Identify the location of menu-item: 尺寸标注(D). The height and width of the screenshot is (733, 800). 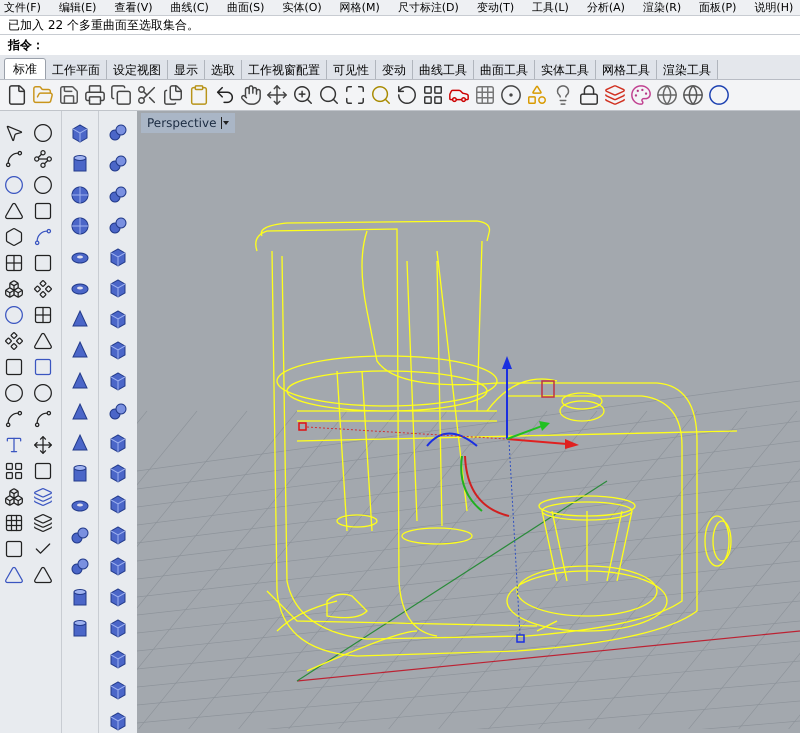
(428, 7).